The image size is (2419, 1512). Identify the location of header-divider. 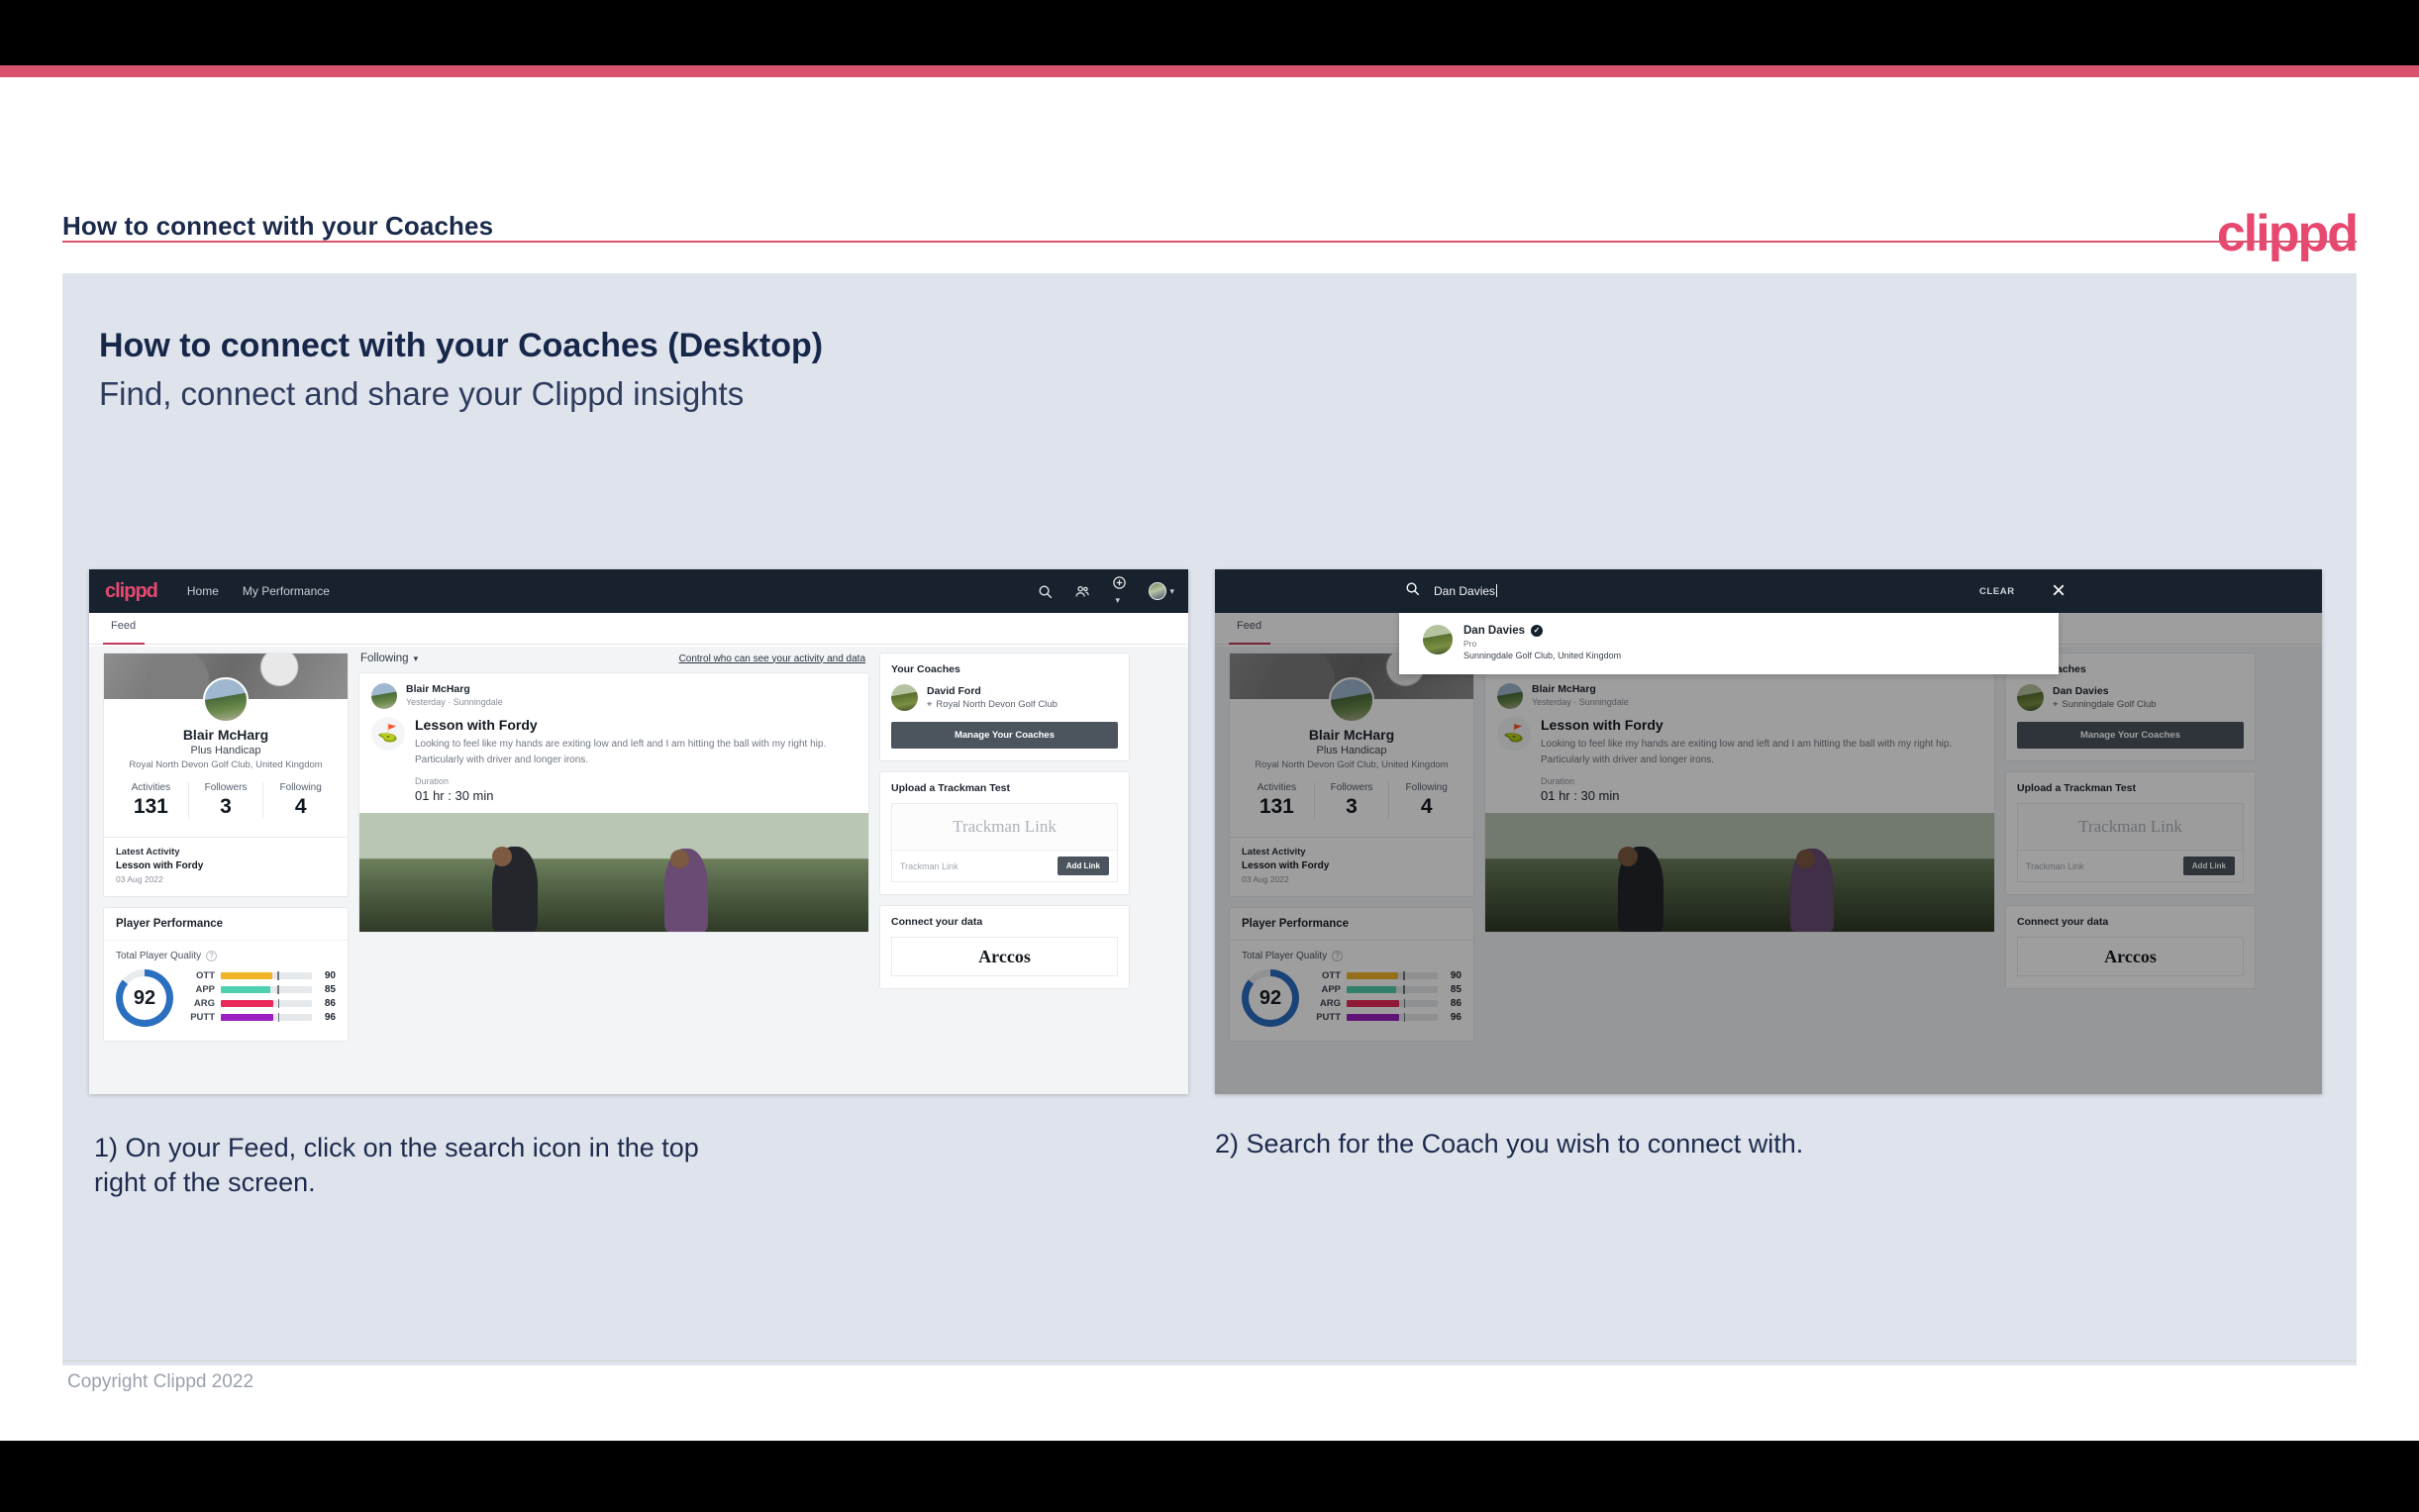
(1209, 242).